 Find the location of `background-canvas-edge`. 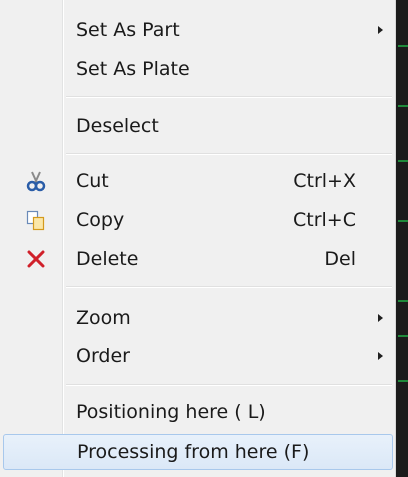

background-canvas-edge is located at coordinates (402, 238).